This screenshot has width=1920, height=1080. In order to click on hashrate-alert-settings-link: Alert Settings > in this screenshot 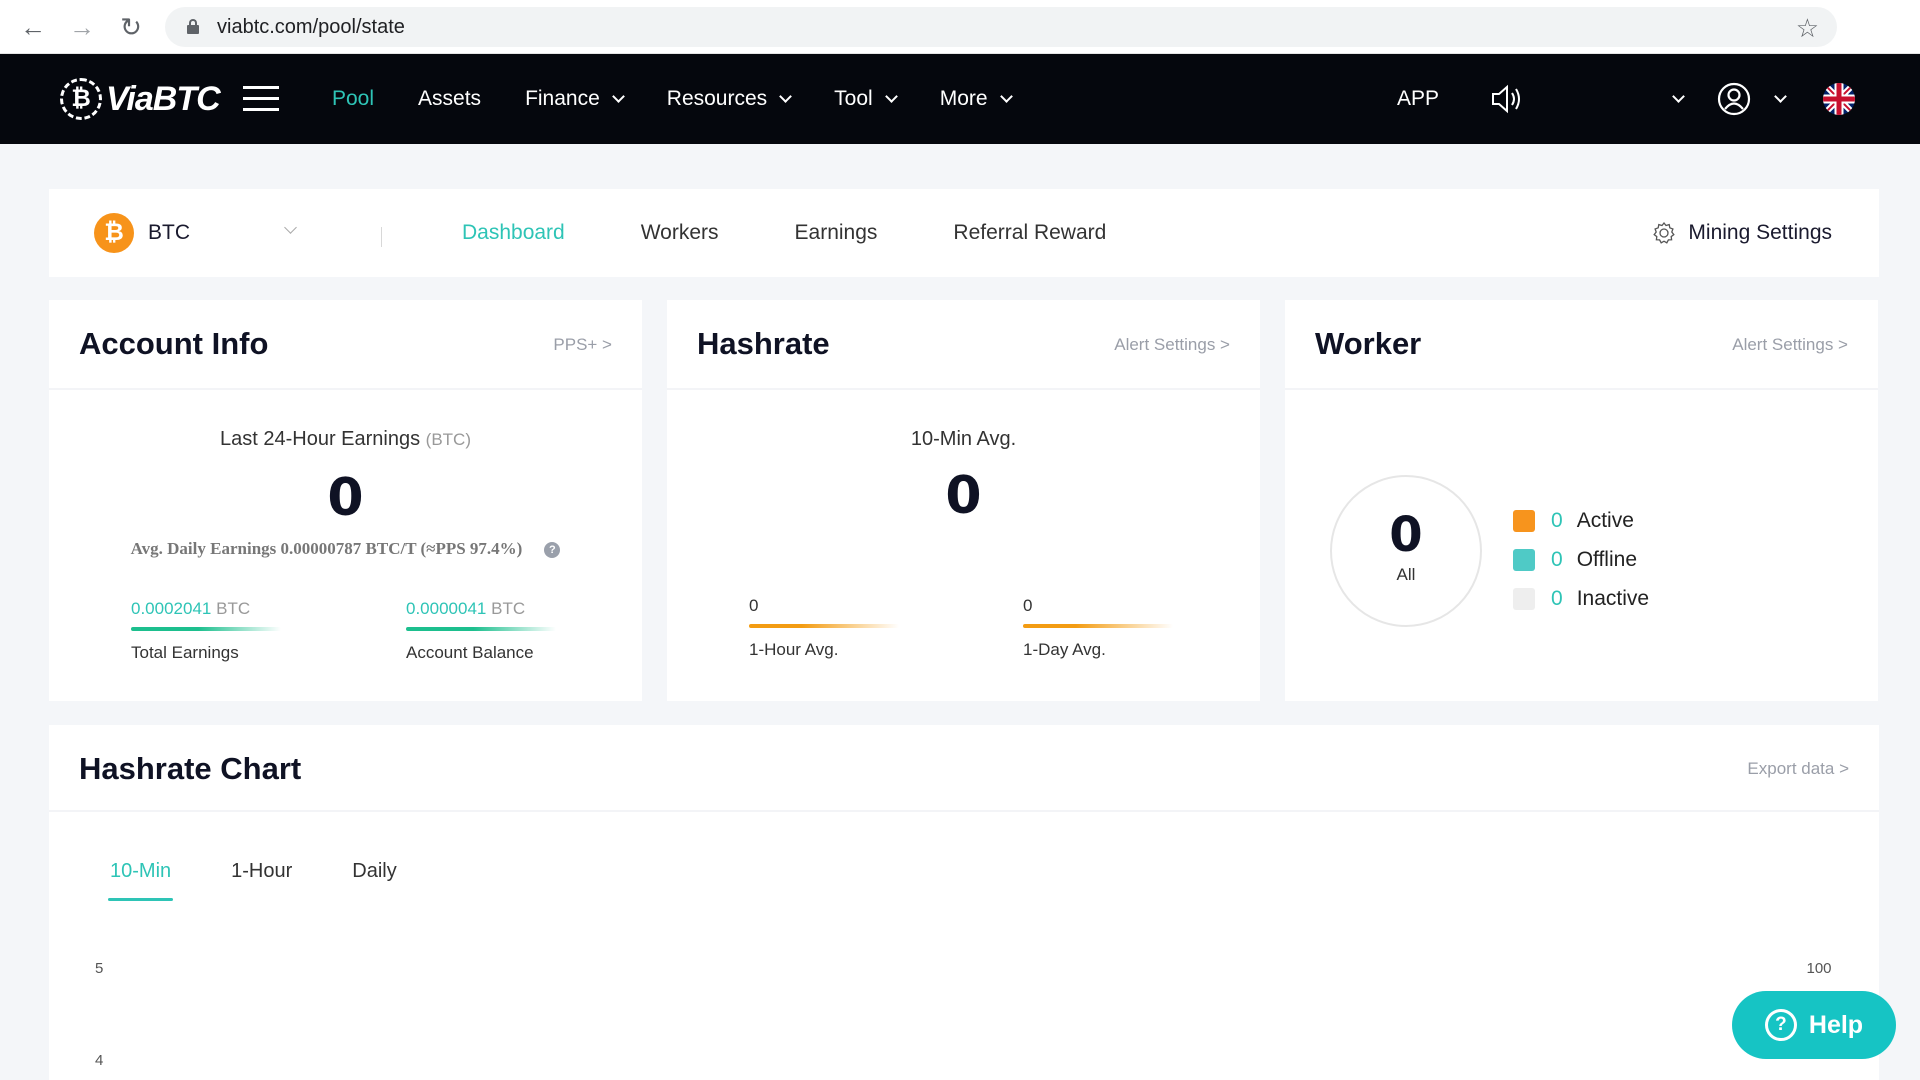, I will do `click(1172, 345)`.